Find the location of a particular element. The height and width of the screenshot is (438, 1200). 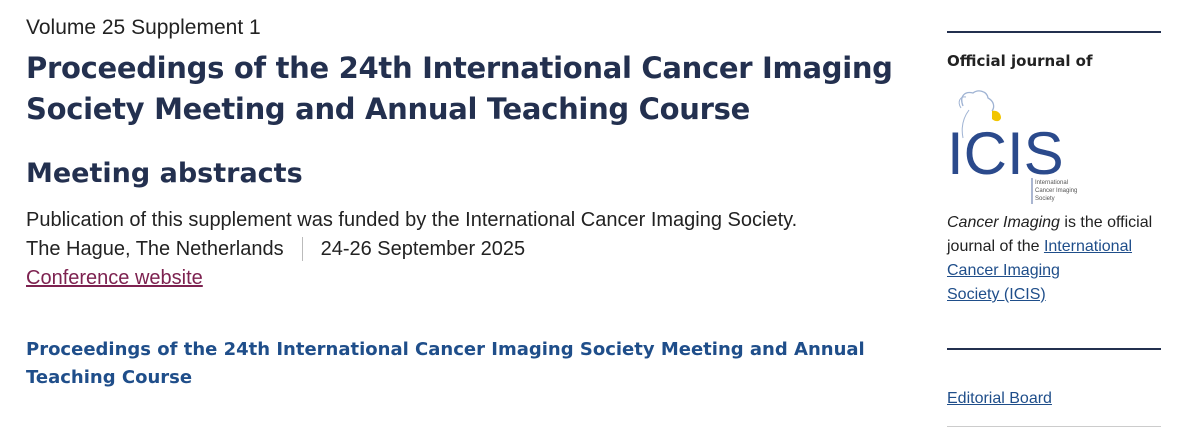

sidebar-bottom-divider is located at coordinates (1054, 426).